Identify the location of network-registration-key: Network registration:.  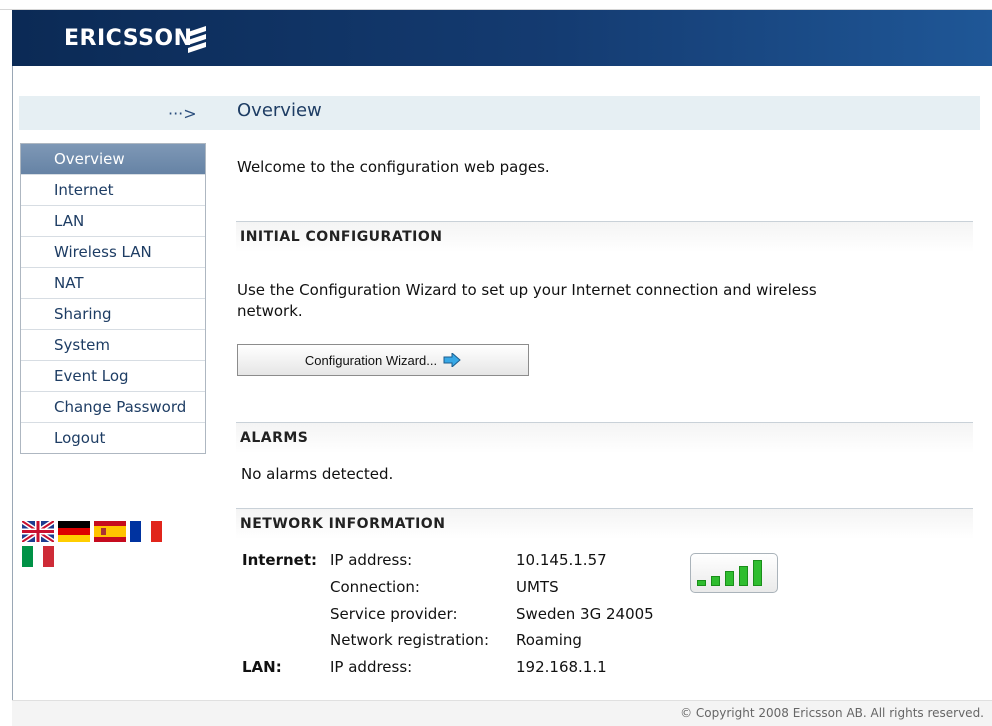
(409, 640).